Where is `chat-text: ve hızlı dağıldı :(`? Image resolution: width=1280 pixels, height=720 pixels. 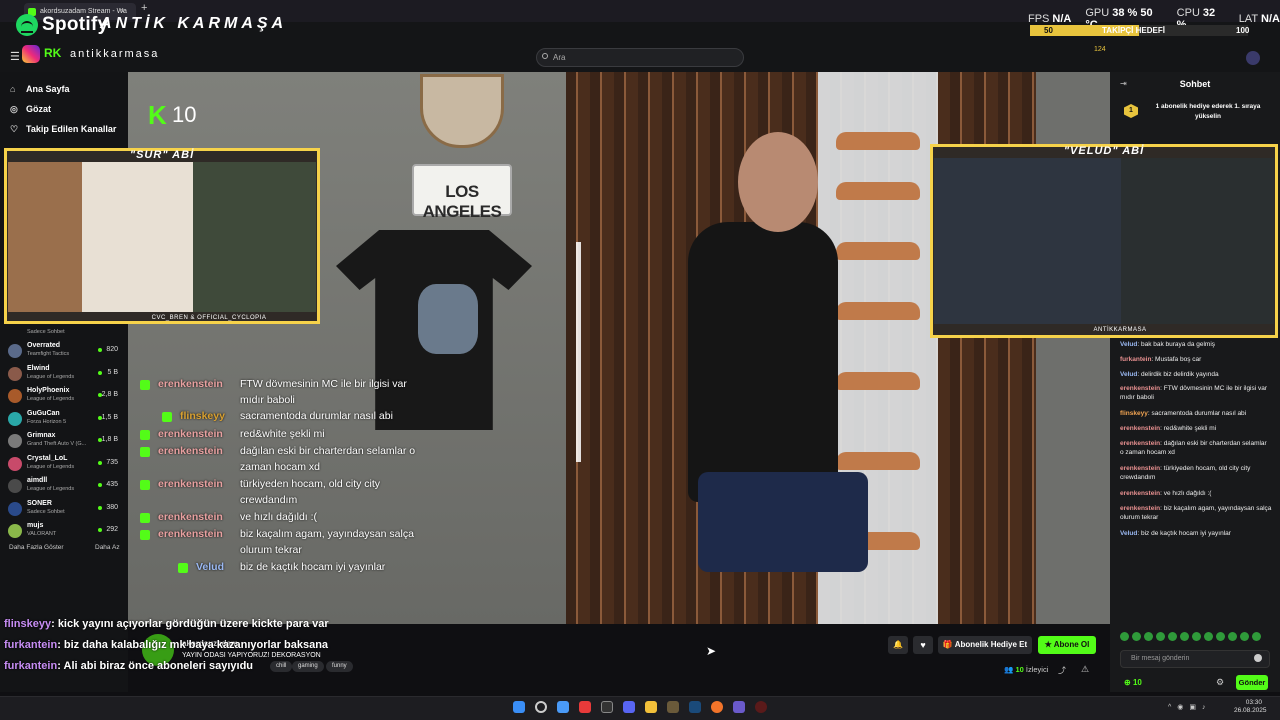
chat-text: ve hızlı dağıldı :( is located at coordinates (1187, 493).